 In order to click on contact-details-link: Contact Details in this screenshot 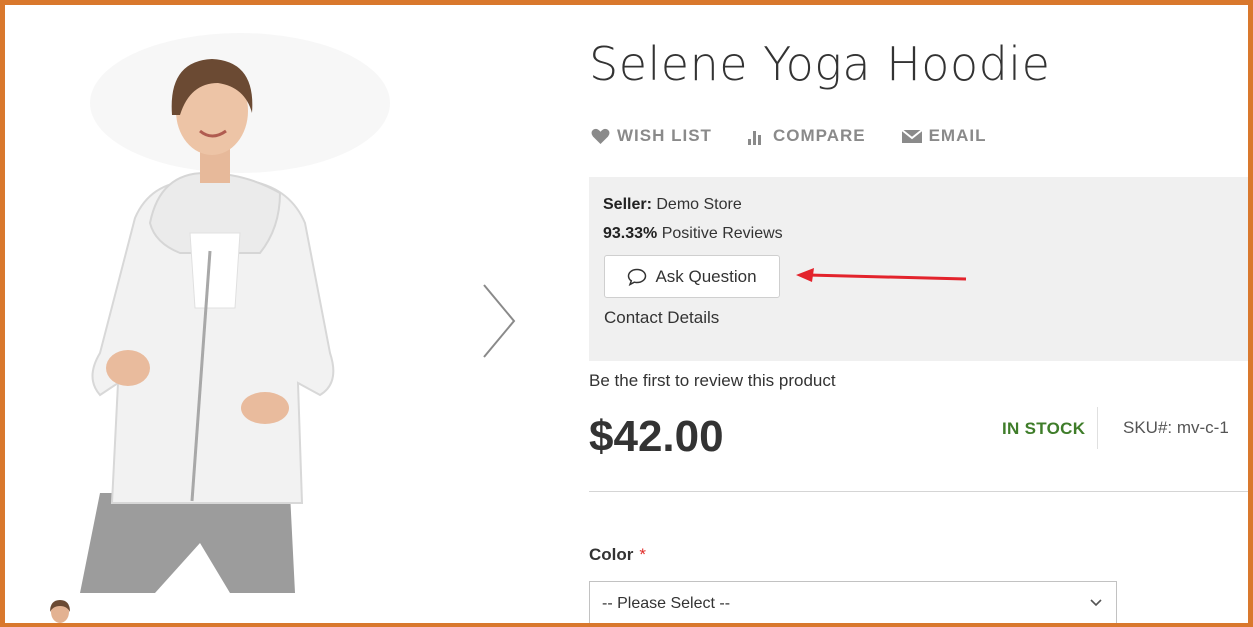, I will do `click(661, 318)`.